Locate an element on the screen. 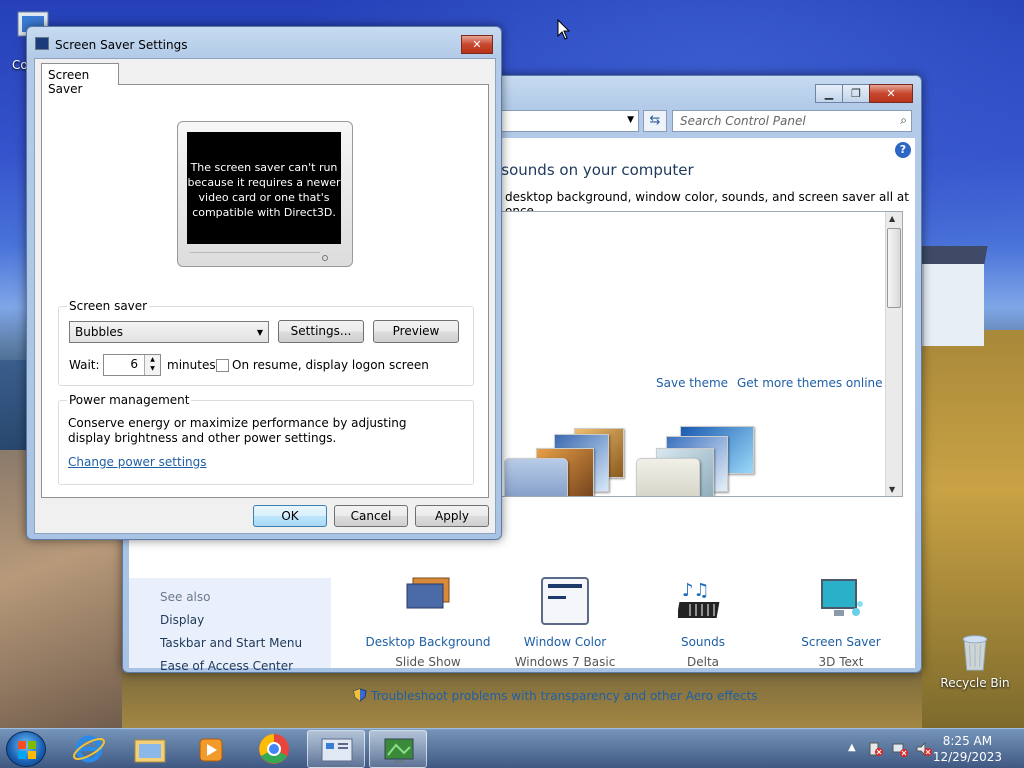 Image resolution: width=1024 pixels, height=768 pixels. show-hidden-icons-icon: ▲ is located at coordinates (852, 747).